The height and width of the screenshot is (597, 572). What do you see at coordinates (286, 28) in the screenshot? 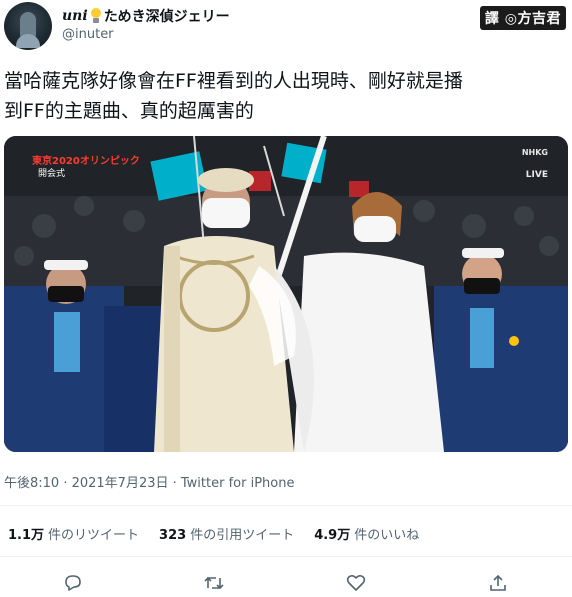
I see `tweet-header: uni ためき深偵ジェリー @inuter 譯 ◎方吉君` at bounding box center [286, 28].